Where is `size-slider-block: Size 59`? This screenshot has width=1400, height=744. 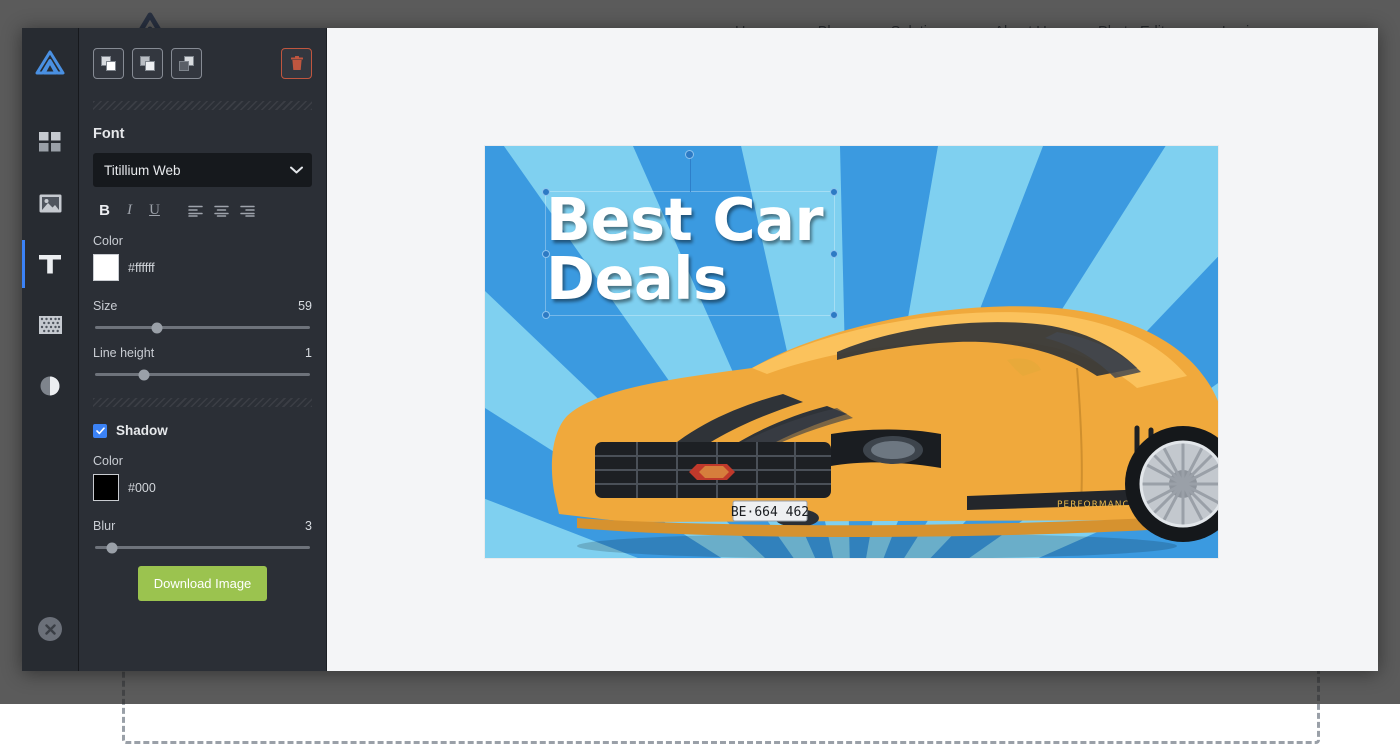
size-slider-block: Size 59 is located at coordinates (202, 314).